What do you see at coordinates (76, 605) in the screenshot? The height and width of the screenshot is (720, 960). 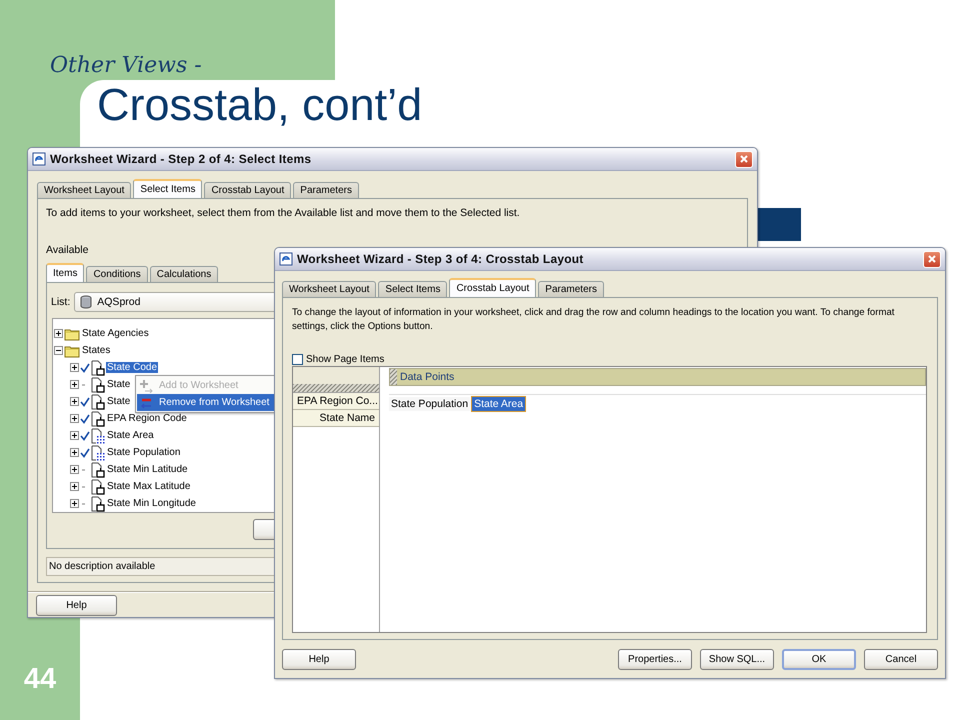 I see `help-button: Help` at bounding box center [76, 605].